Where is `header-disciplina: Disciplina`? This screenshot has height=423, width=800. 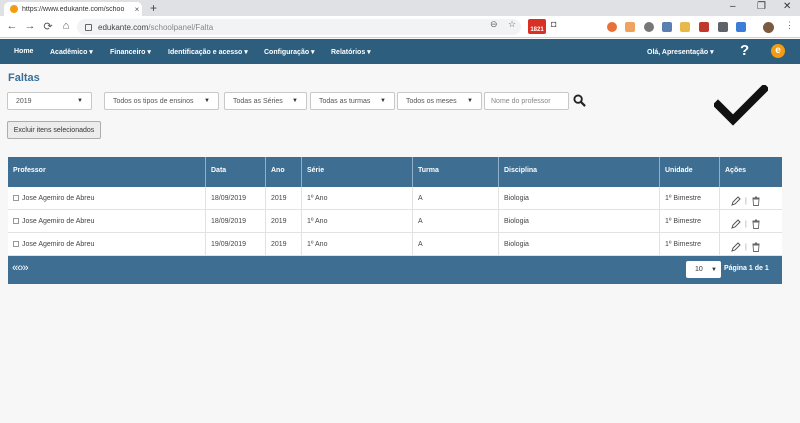 header-disciplina: Disciplina is located at coordinates (579, 172).